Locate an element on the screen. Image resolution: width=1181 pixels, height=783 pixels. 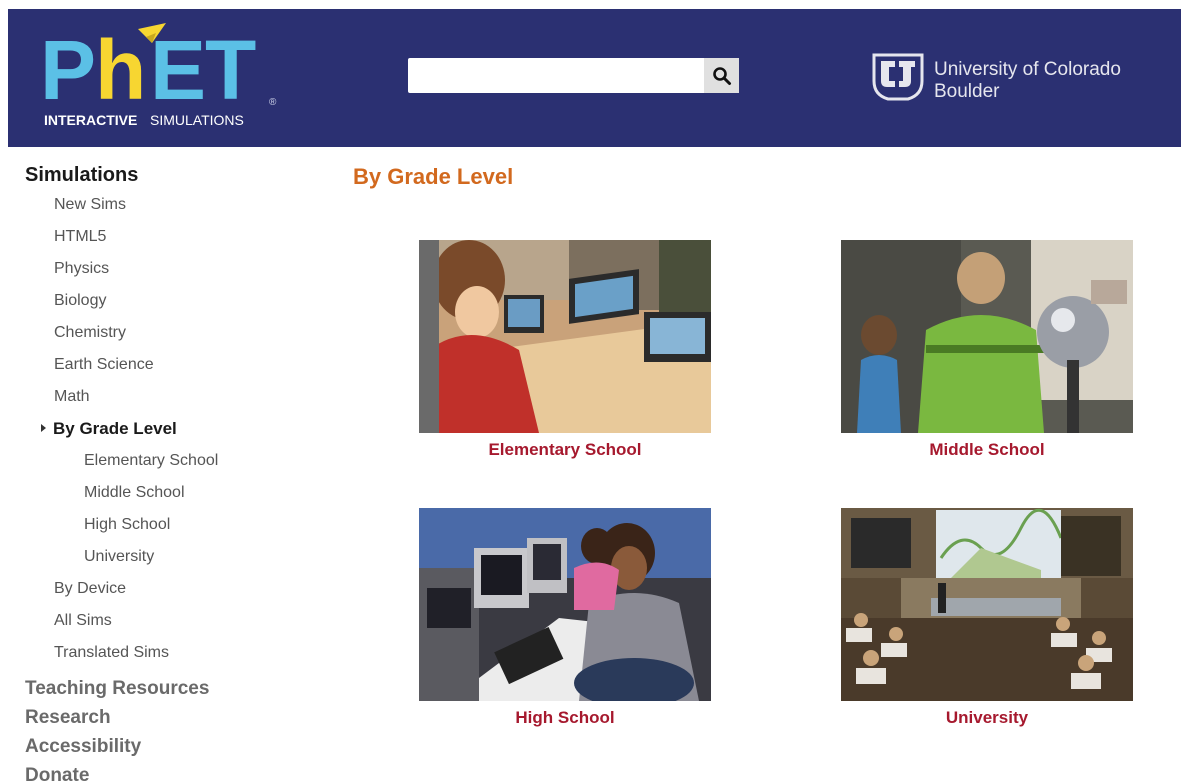
search-button is located at coordinates (721, 75).